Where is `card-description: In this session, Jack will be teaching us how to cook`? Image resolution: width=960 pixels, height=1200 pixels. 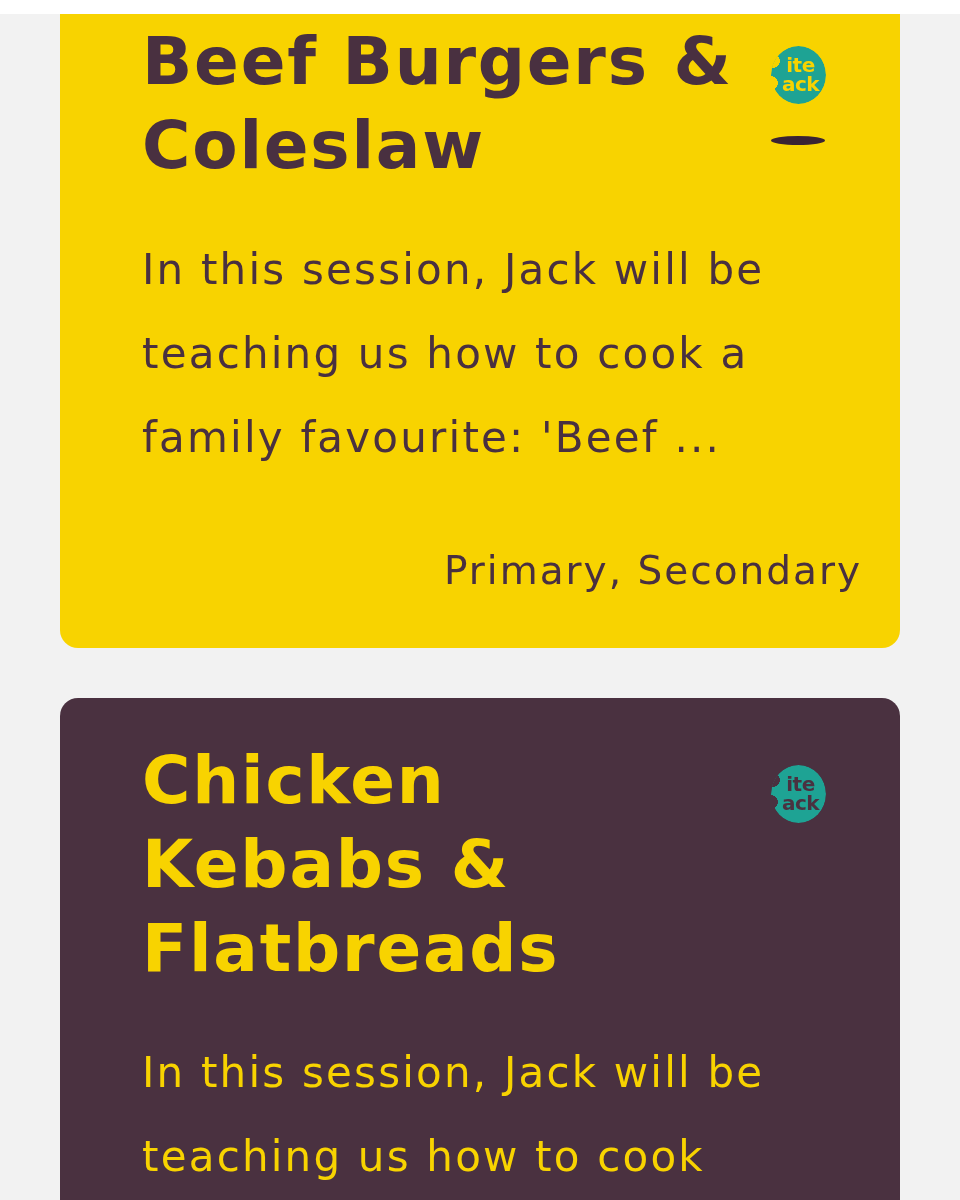 card-description: In this session, Jack will be teaching us how to cook is located at coordinates (454, 1115).